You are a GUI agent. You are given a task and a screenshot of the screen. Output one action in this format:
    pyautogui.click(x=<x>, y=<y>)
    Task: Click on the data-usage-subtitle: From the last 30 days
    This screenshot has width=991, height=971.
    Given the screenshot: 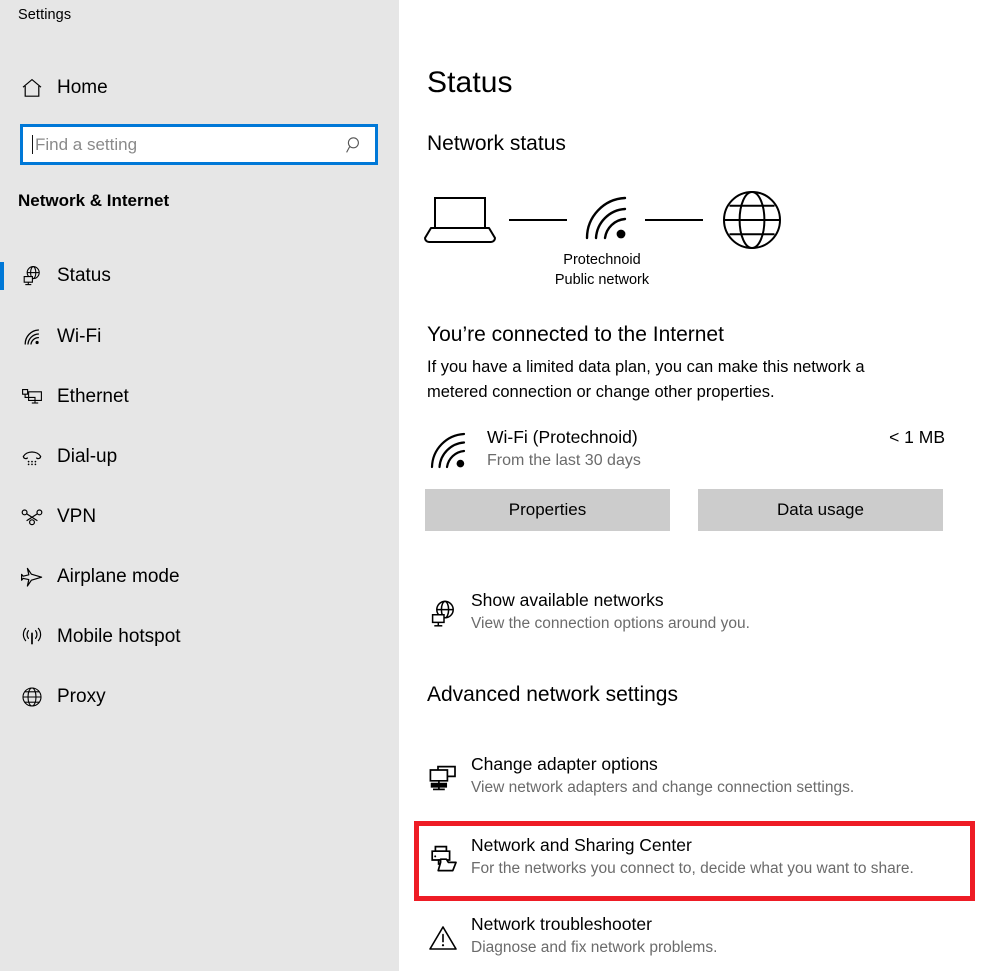 What is the action you would take?
    pyautogui.click(x=564, y=460)
    